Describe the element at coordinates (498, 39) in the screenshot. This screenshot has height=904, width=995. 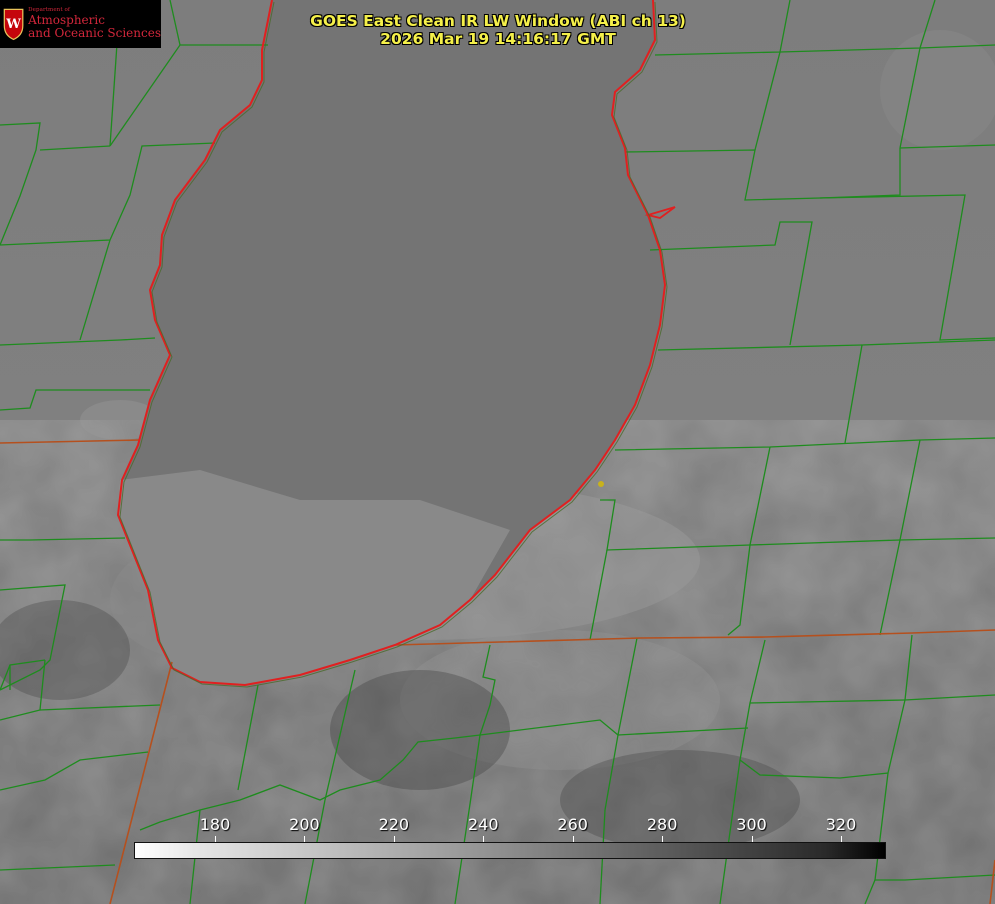
I see `title-line2: 2026 Mar 19 14:16:17 GMT` at that location.